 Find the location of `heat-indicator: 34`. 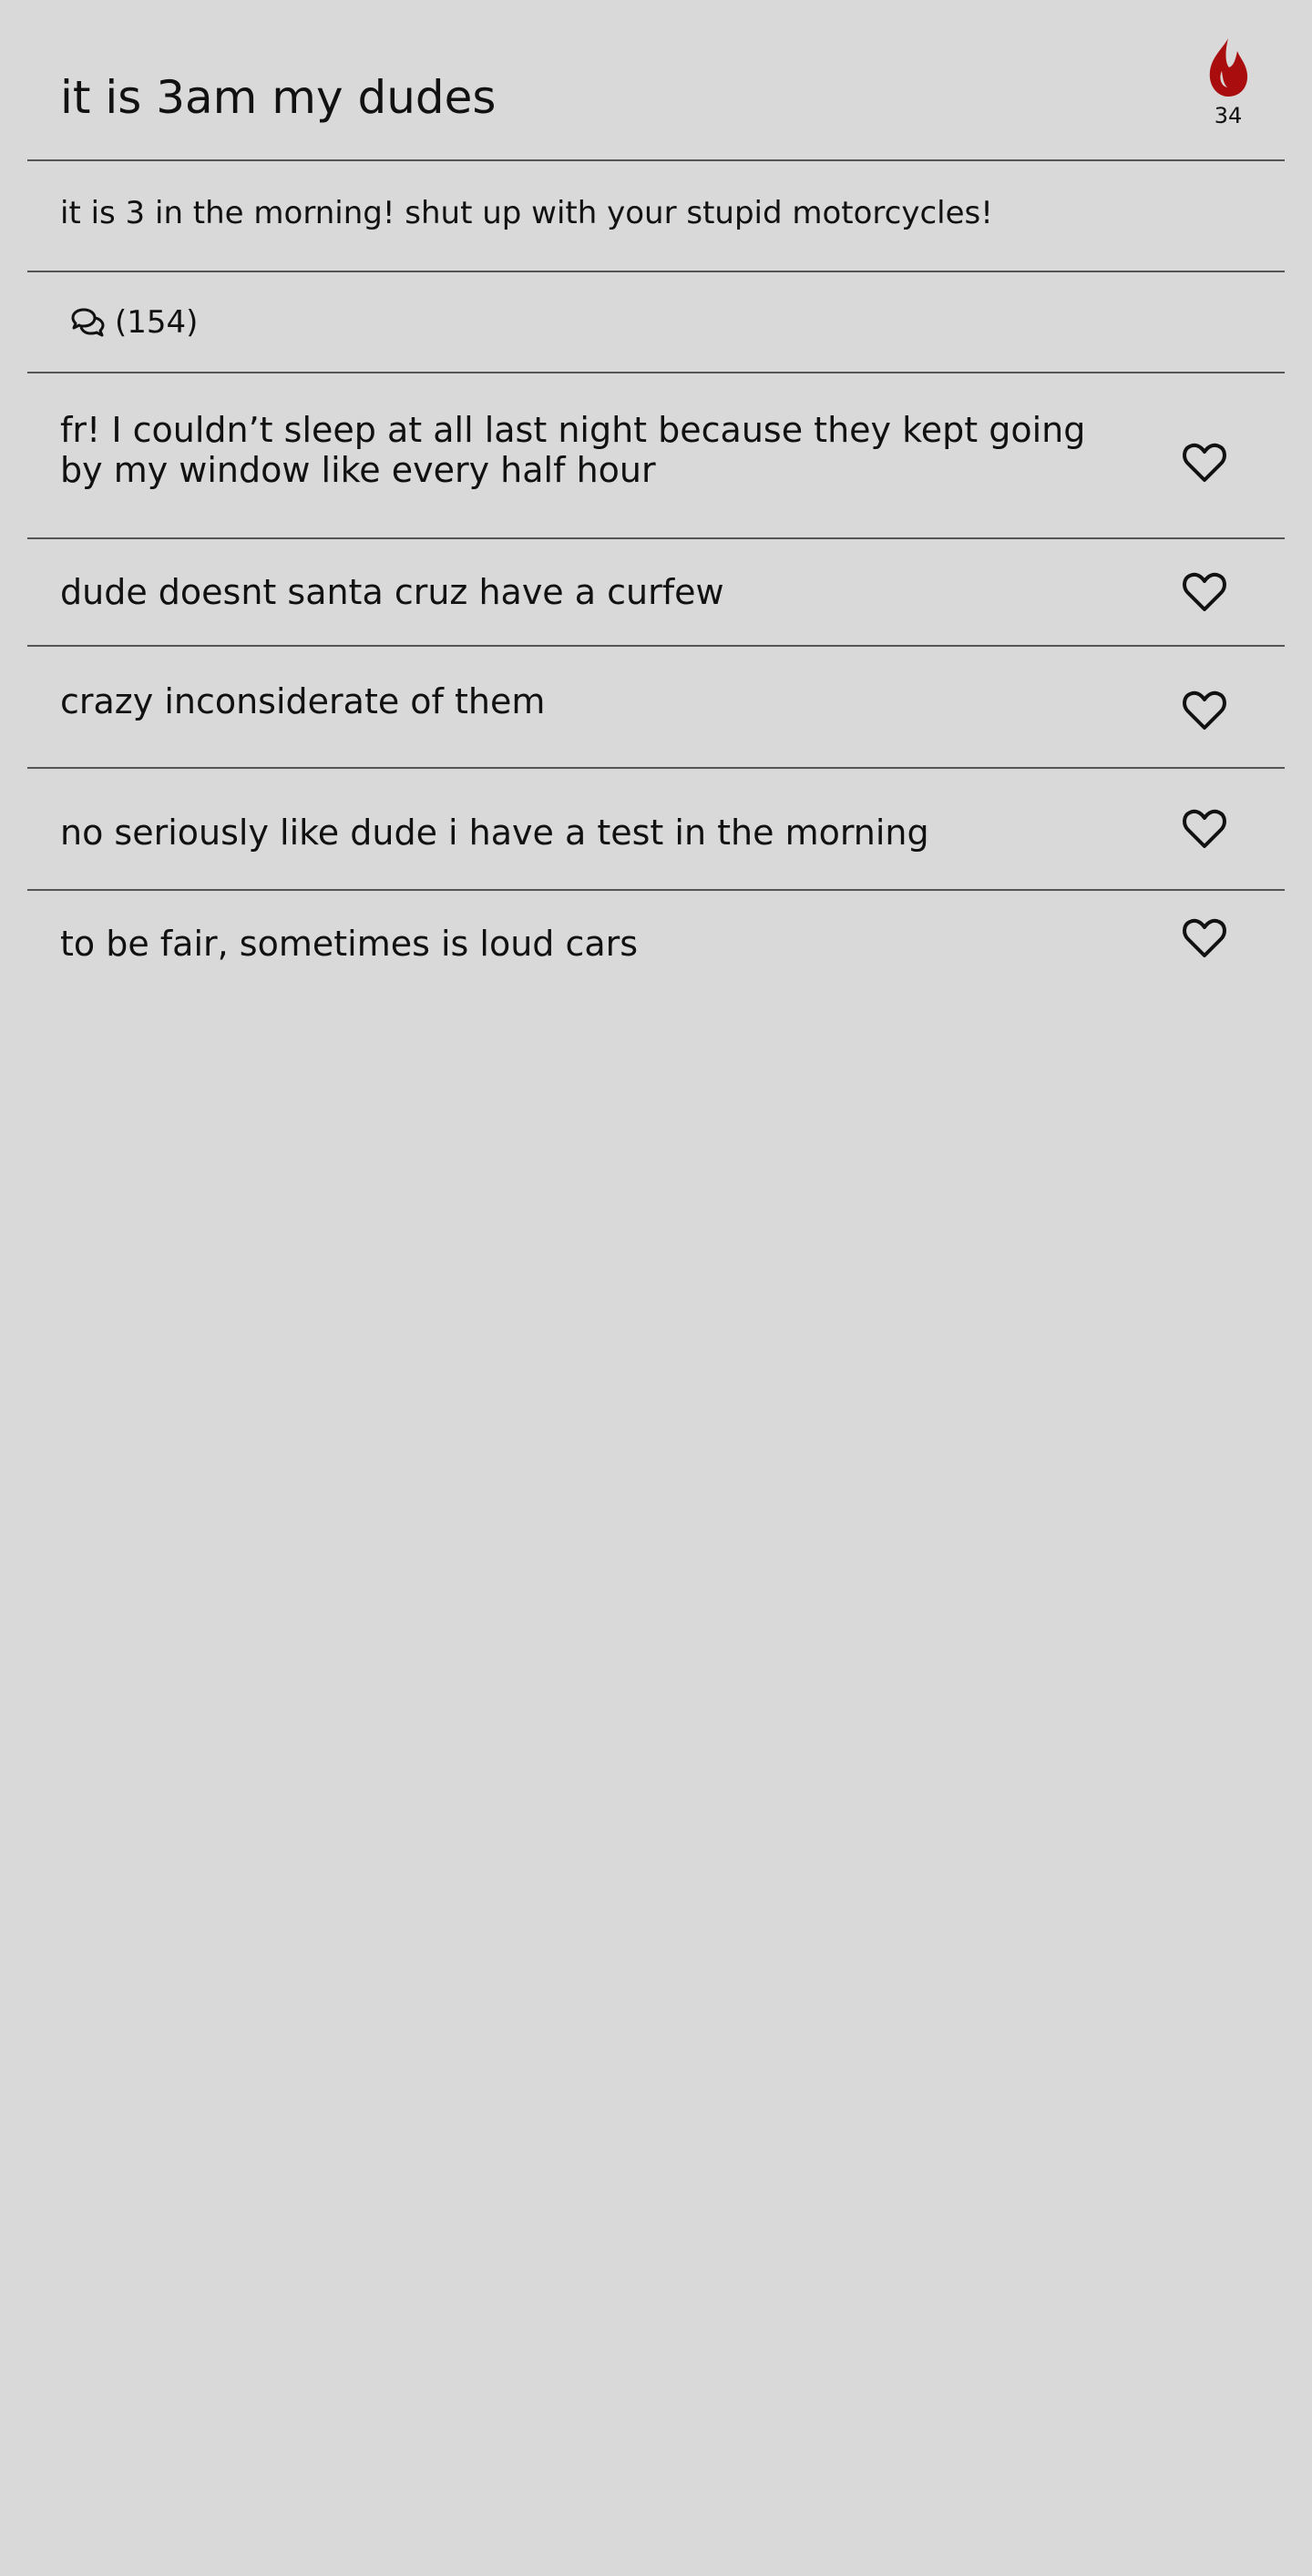

heat-indicator: 34 is located at coordinates (1228, 91).